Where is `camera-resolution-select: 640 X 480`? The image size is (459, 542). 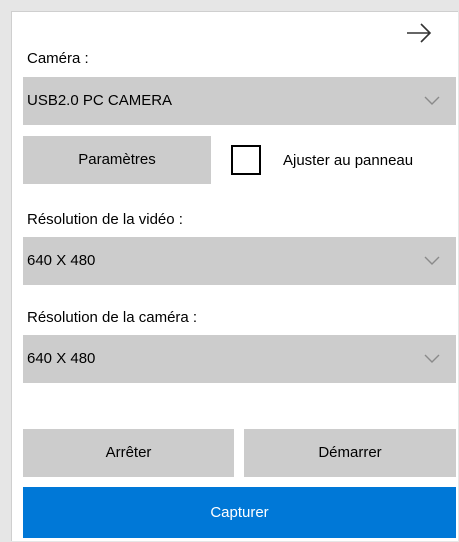
camera-resolution-select: 640 X 480 is located at coordinates (239, 359).